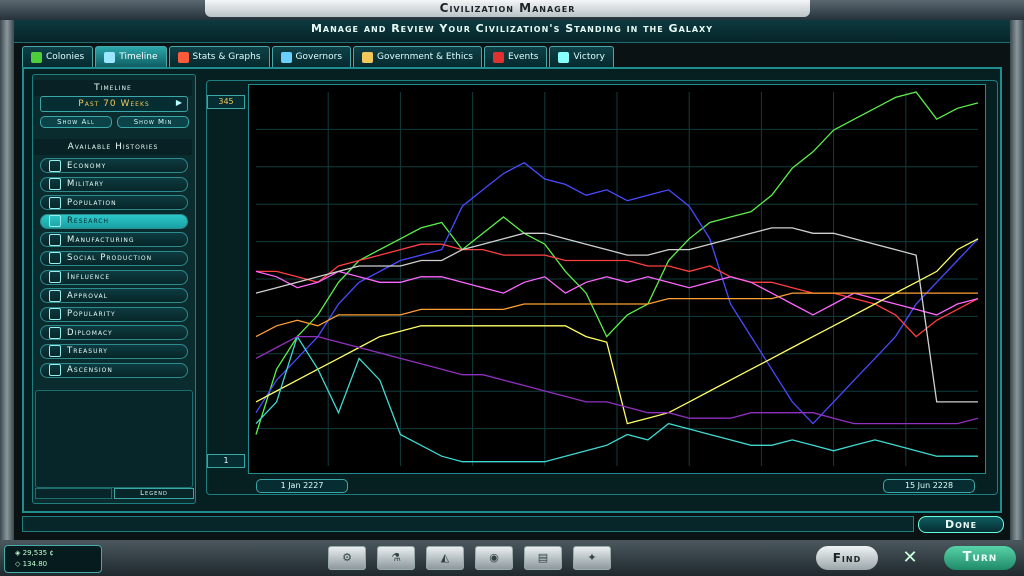 The image size is (1024, 576). I want to click on history-item-label: Influence, so click(89, 277).